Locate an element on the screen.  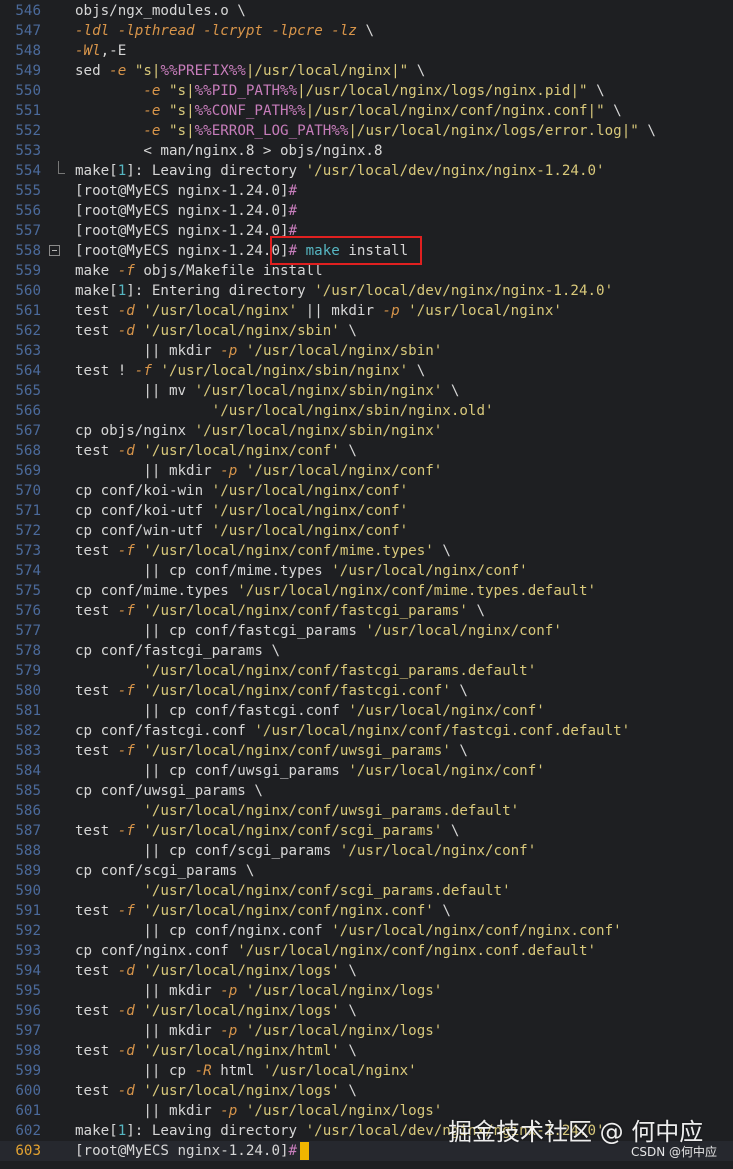
line-number: 583 is located at coordinates (28, 751).